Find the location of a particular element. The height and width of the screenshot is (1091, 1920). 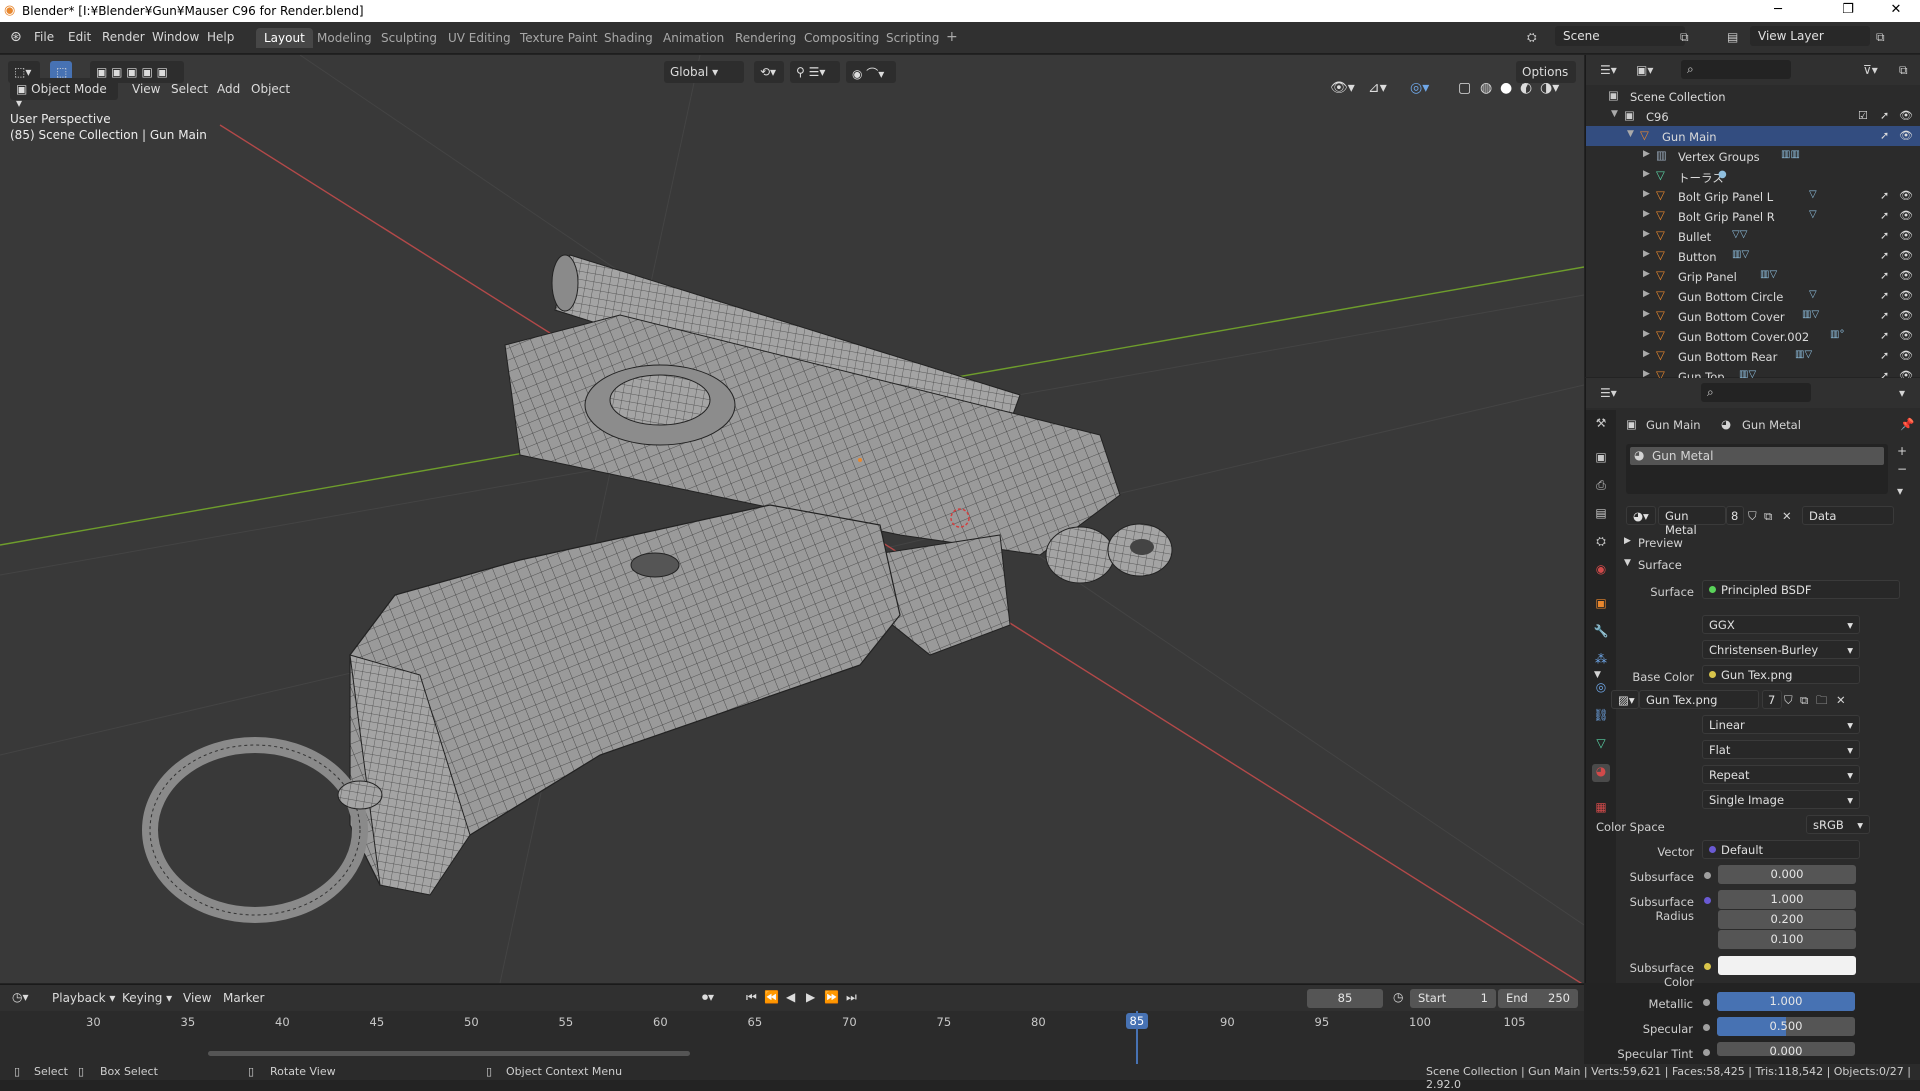

projection-dropdown: Flat ▾ is located at coordinates (1781, 749).